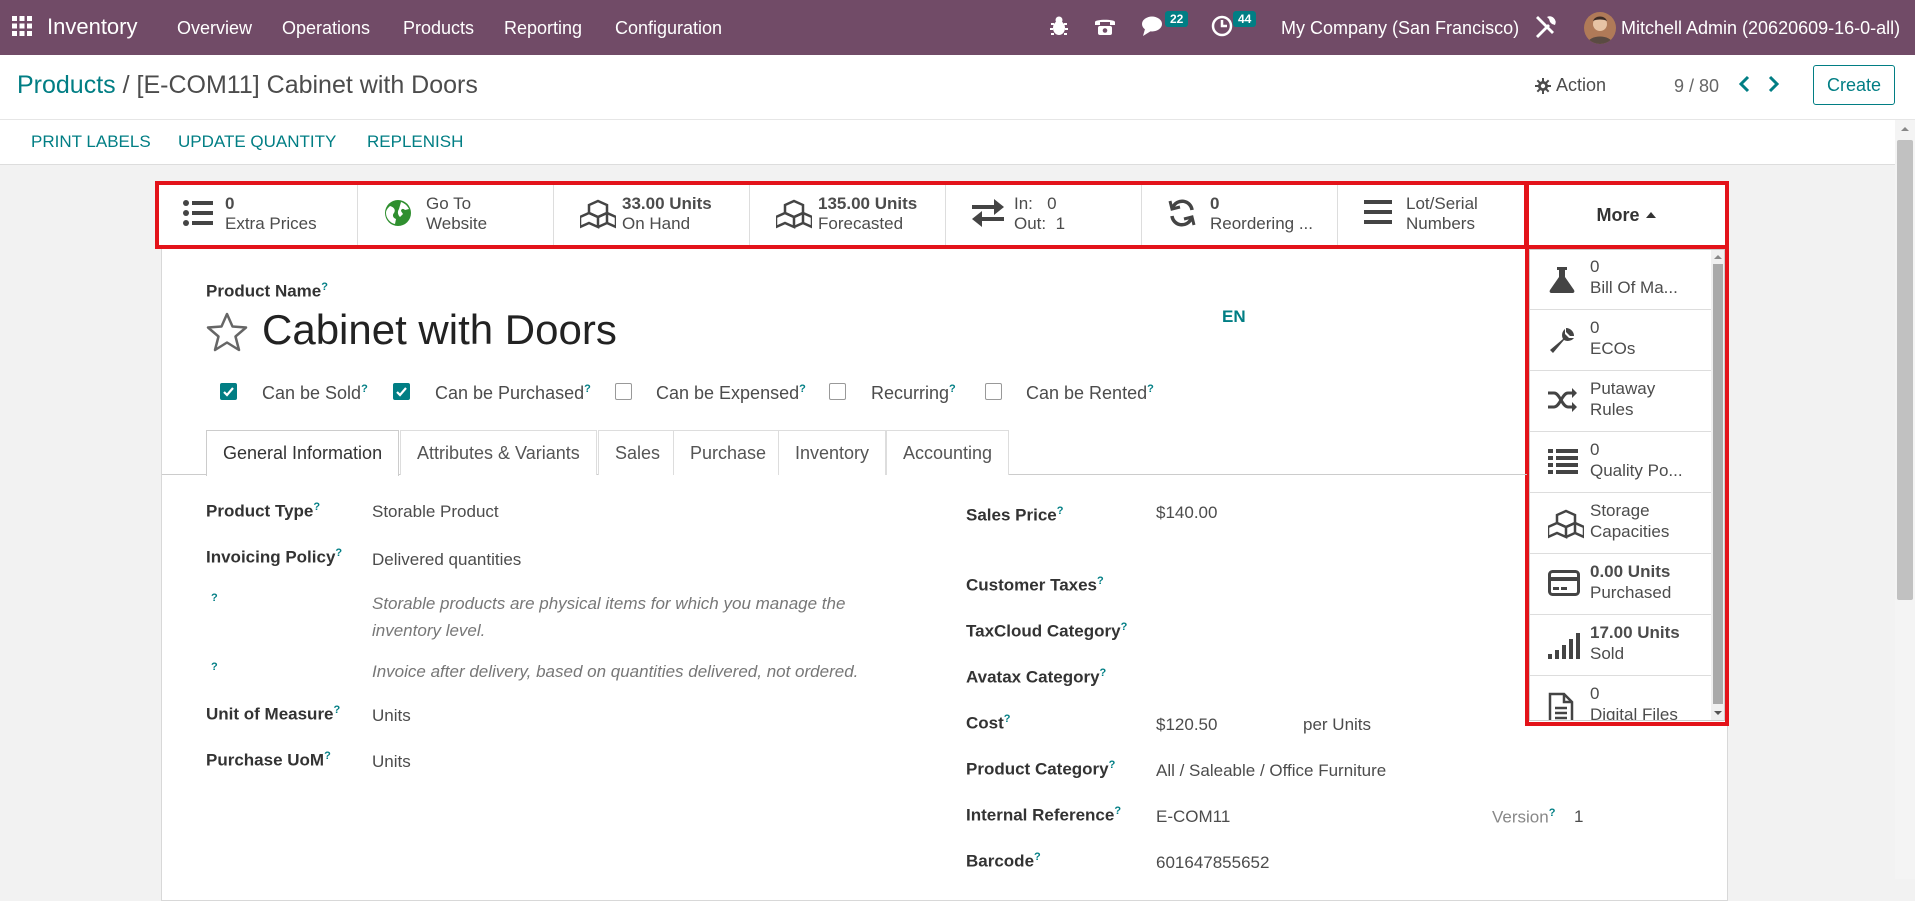  Describe the element at coordinates (1090, 393) in the screenshot. I see `can-be-rented-label: Can be Rented?` at that location.